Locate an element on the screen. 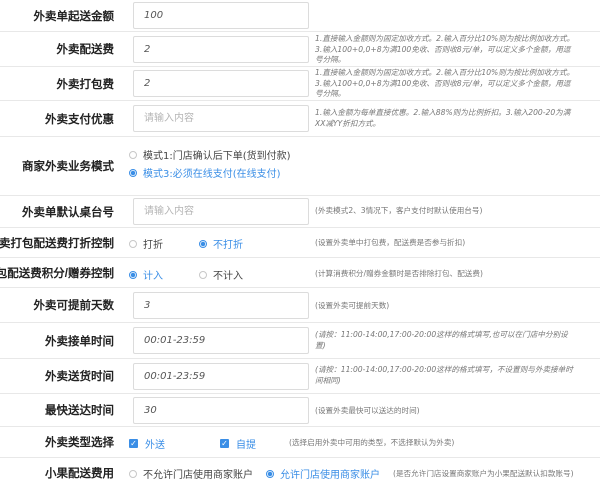  delivery-time-input: 00:01-23:59 is located at coordinates (221, 376).